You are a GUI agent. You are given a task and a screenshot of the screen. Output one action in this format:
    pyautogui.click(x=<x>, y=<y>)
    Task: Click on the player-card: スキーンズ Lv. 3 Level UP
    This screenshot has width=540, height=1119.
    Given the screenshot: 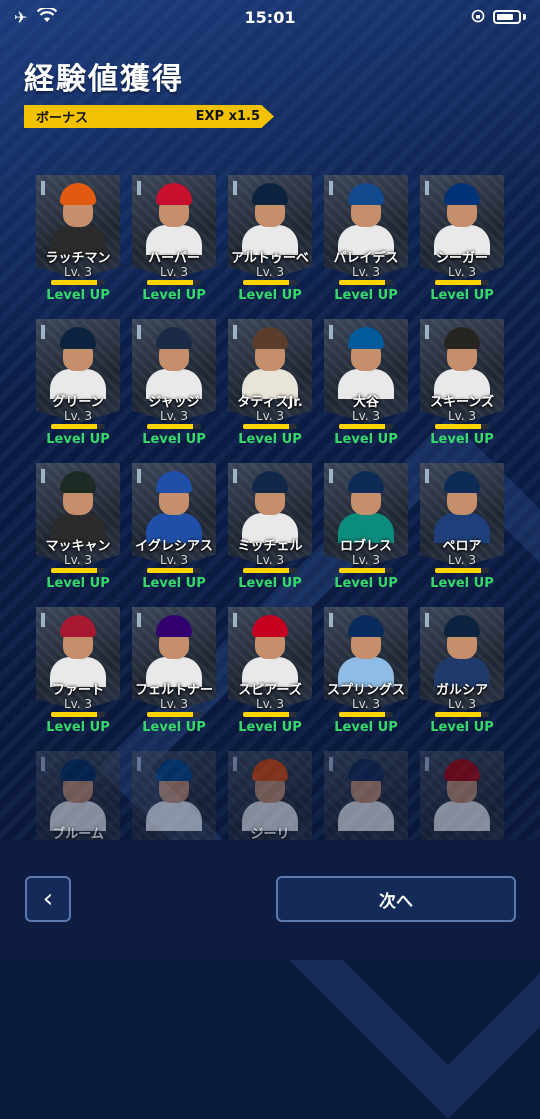 What is the action you would take?
    pyautogui.click(x=462, y=384)
    